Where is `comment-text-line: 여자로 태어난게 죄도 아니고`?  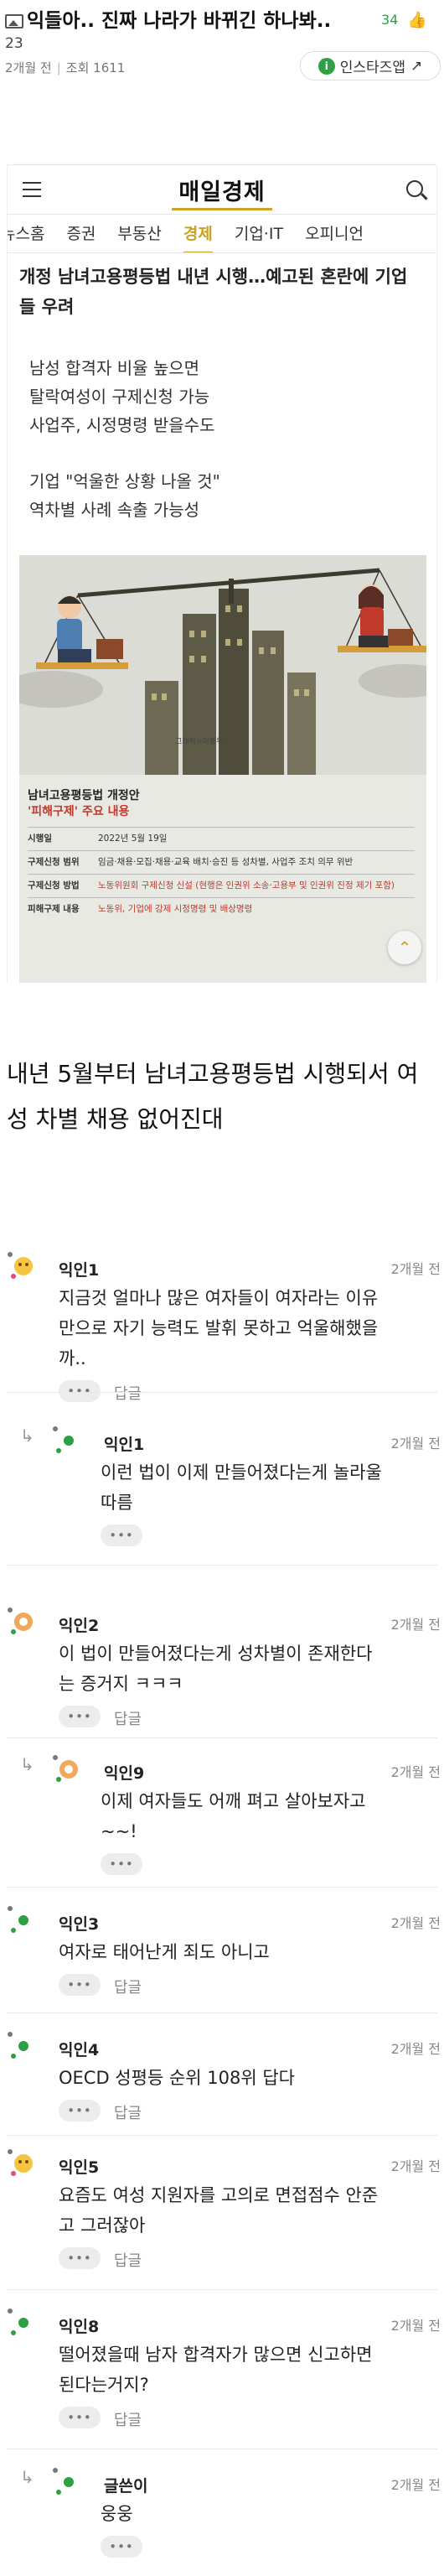
comment-text-line: 여자로 태어난게 죄도 아니고 is located at coordinates (165, 1952).